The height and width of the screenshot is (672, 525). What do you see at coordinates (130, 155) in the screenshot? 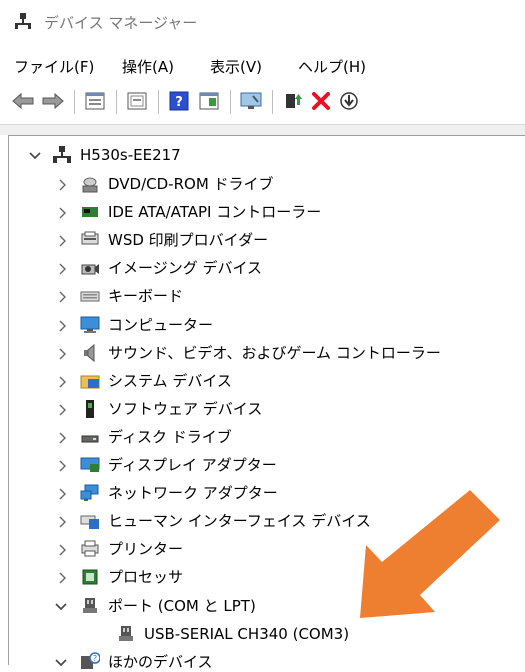
I see `tree-root-label: H530s-EE217` at bounding box center [130, 155].